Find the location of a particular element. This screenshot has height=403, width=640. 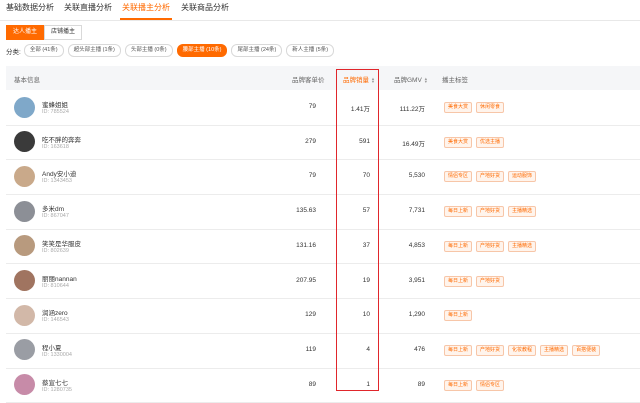

gmv-cell: 5,530 is located at coordinates (416, 176).